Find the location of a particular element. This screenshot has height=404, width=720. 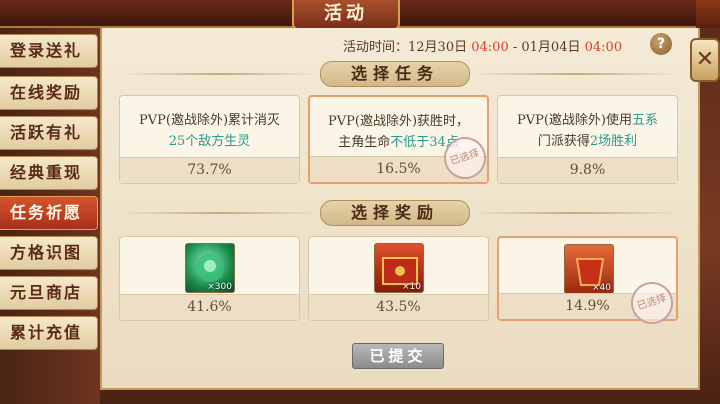

task-text-line: PVP(邀战除外)累计消灭 is located at coordinates (209, 120).